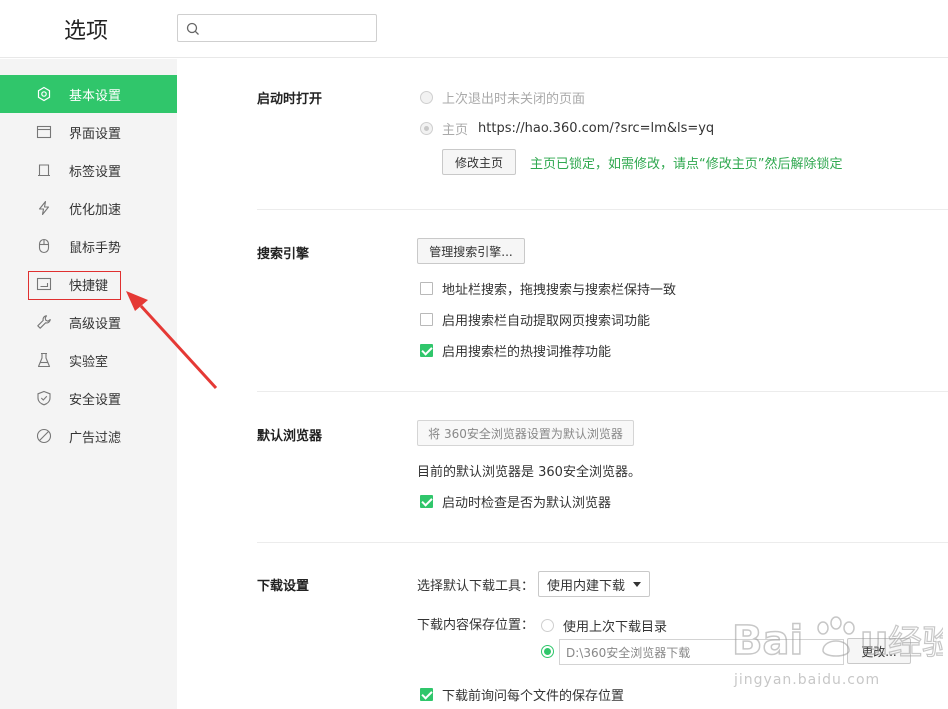 The width and height of the screenshot is (948, 709). I want to click on sidebar-item-security-settings: 安全设置, so click(88, 398).